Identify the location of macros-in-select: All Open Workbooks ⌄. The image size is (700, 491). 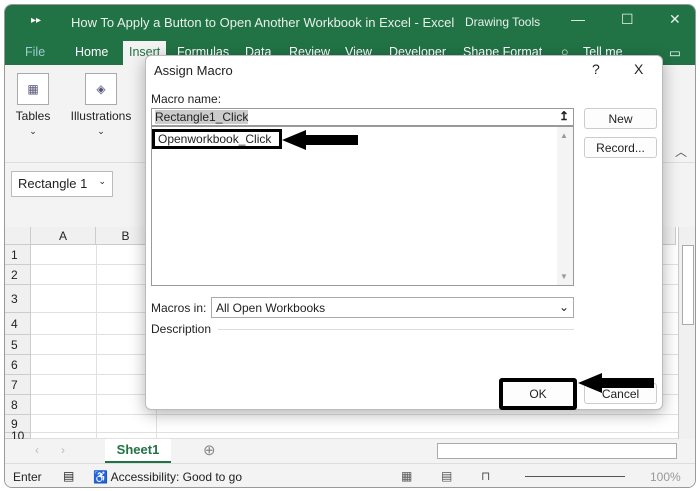
(392, 307).